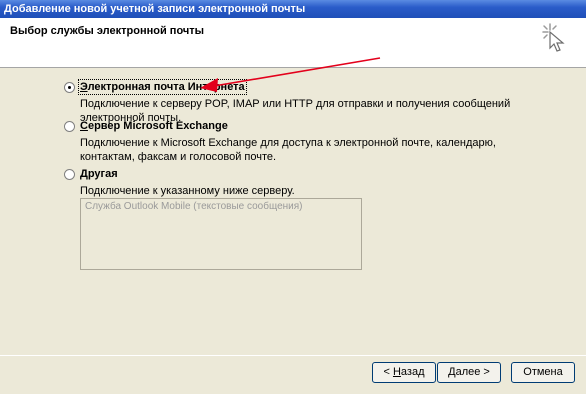  What do you see at coordinates (187, 191) in the screenshot?
I see `option-other-description: Подключение к указанному ниже серверу.` at bounding box center [187, 191].